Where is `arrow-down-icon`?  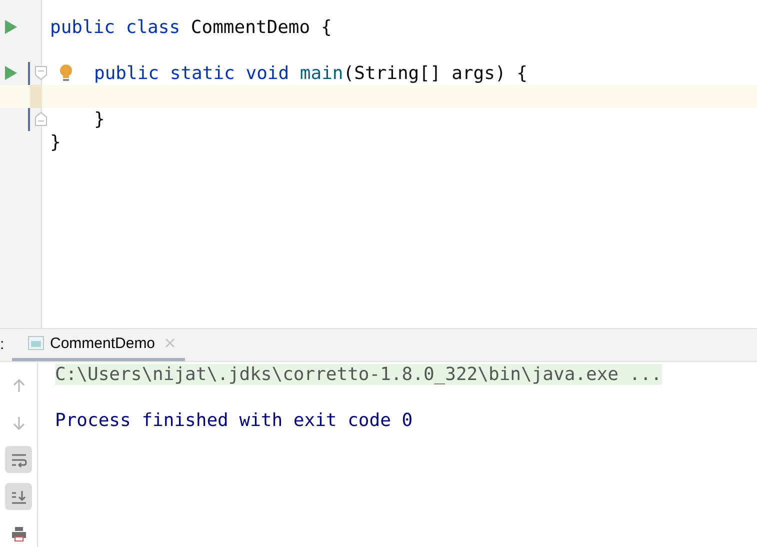
arrow-down-icon is located at coordinates (18, 422).